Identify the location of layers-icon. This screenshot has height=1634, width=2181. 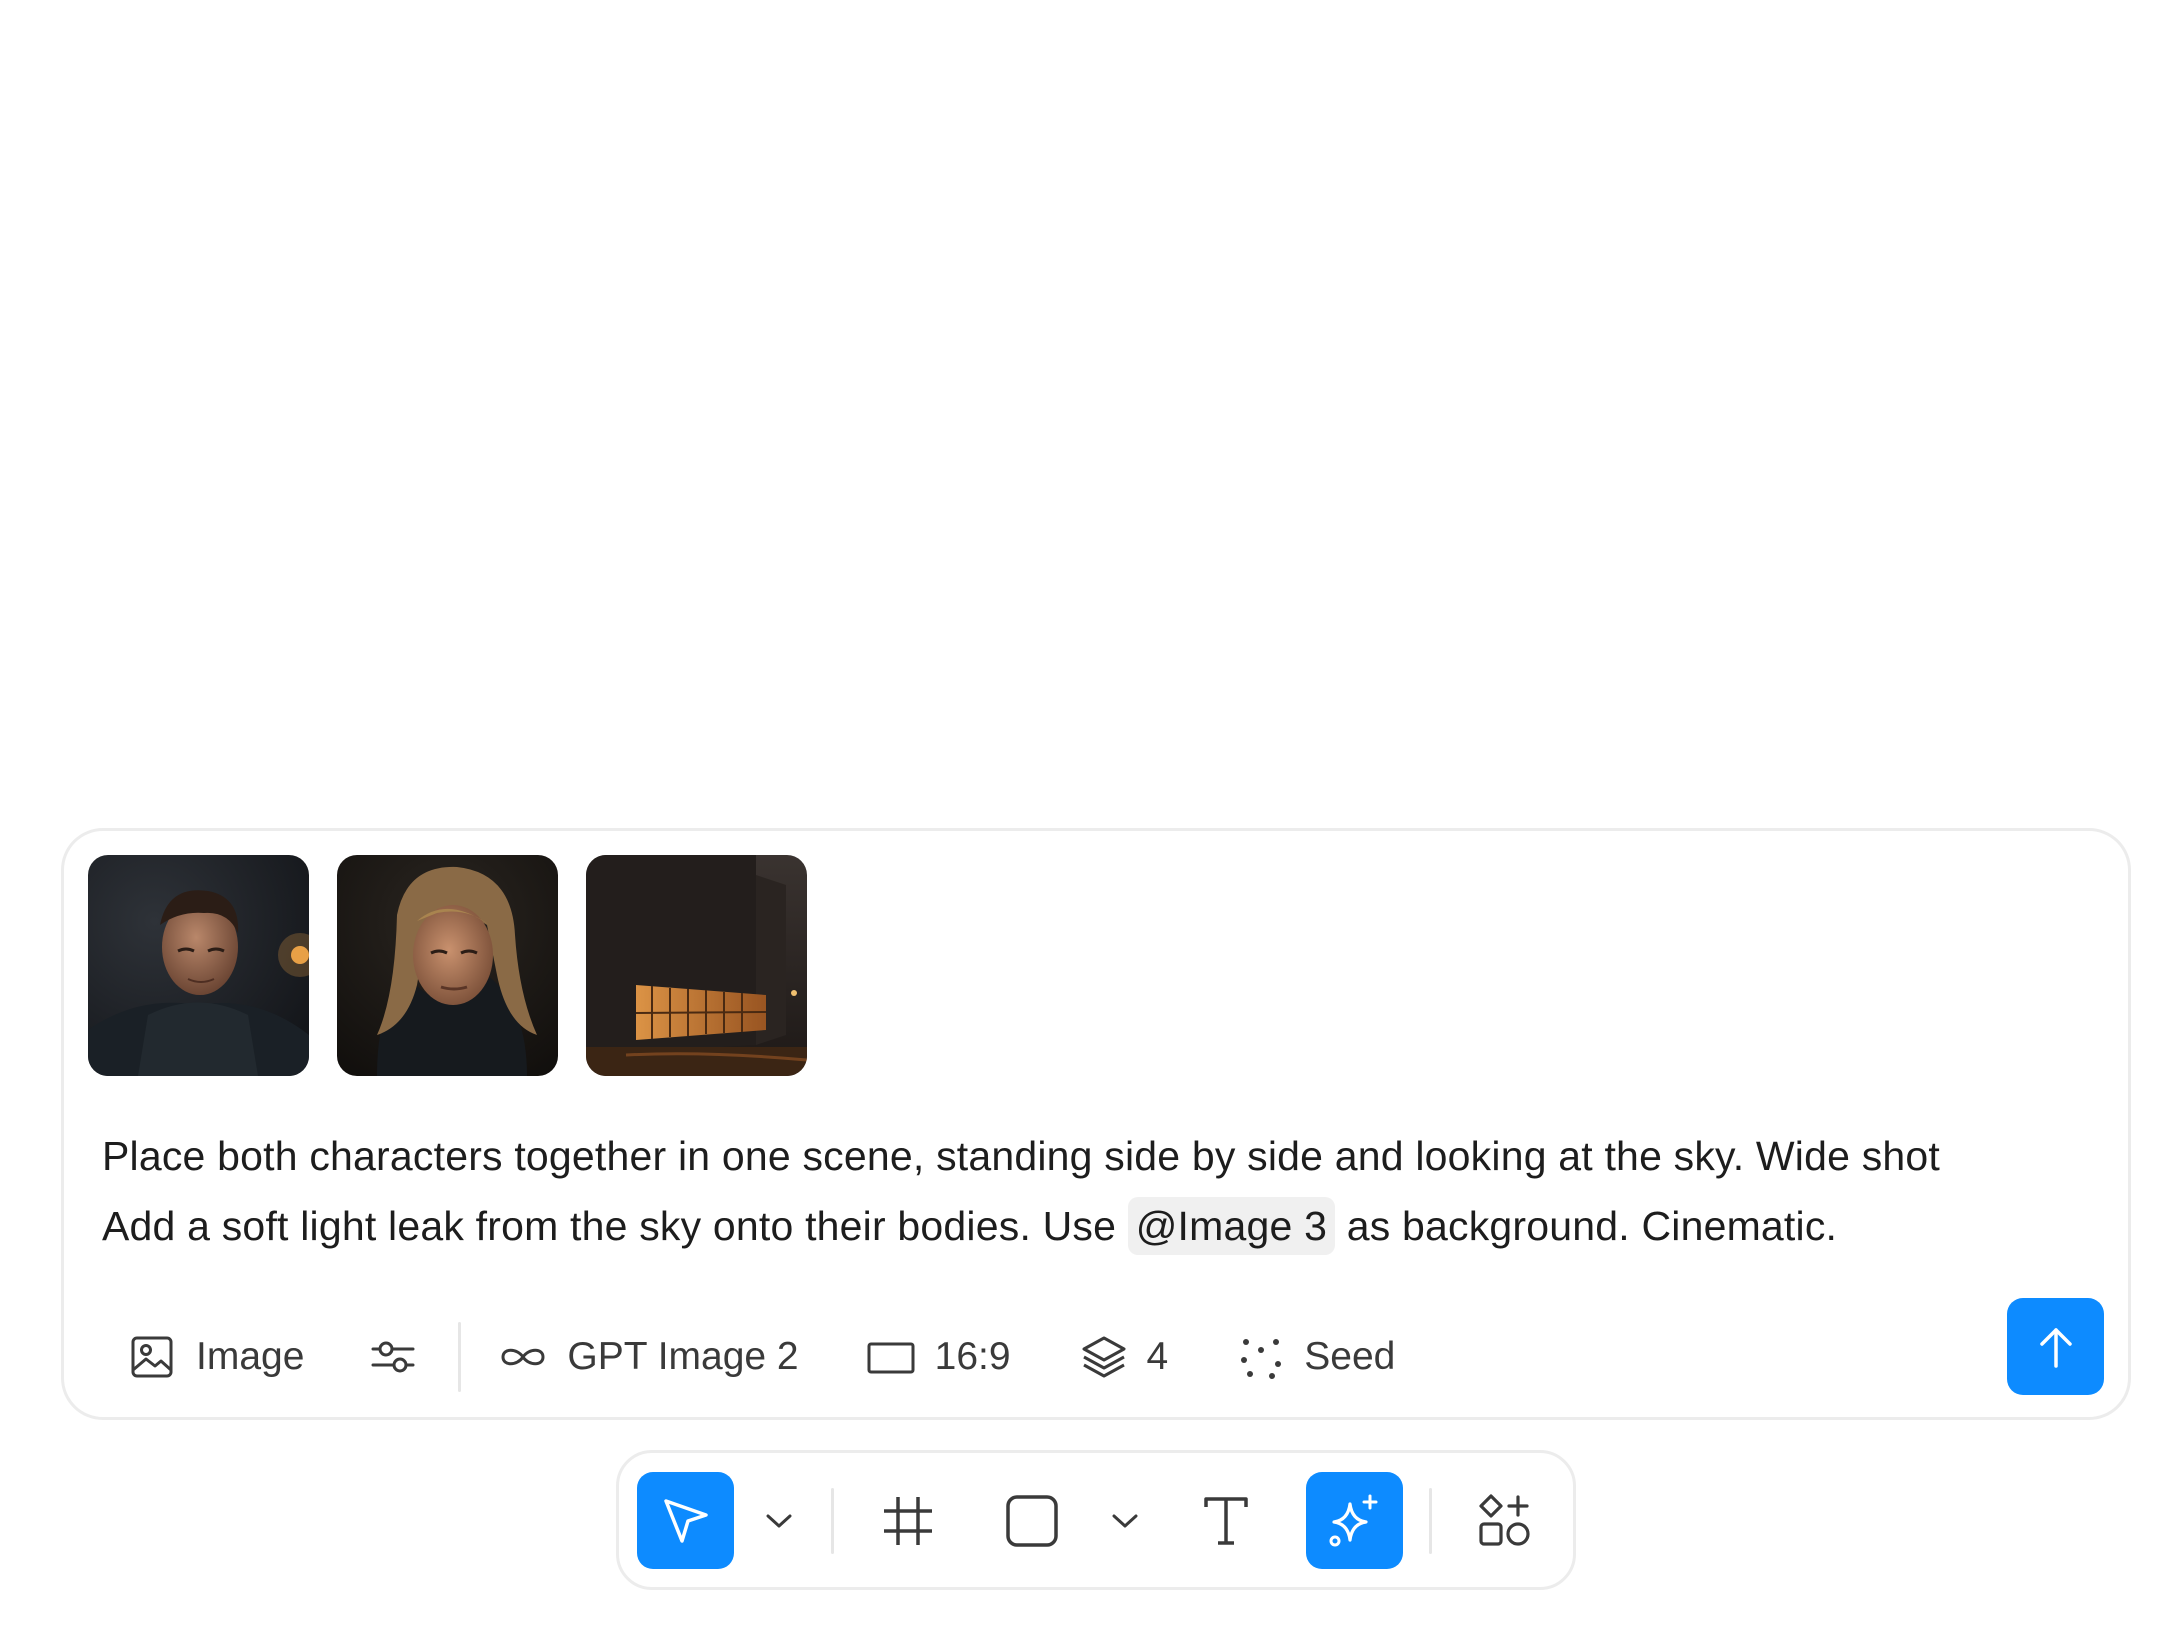
(1104, 1357).